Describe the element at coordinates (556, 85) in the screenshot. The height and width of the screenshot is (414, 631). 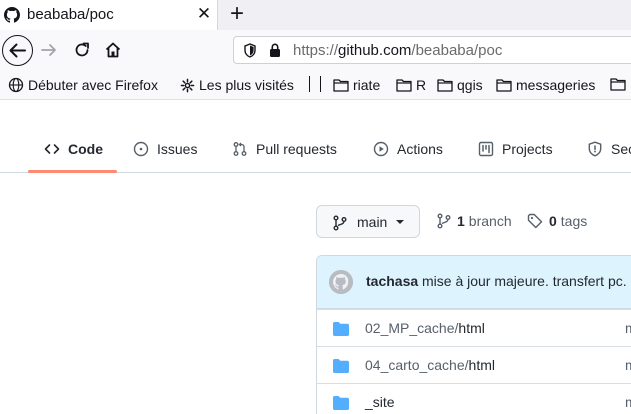
I see `bookmark-label: messageries` at that location.